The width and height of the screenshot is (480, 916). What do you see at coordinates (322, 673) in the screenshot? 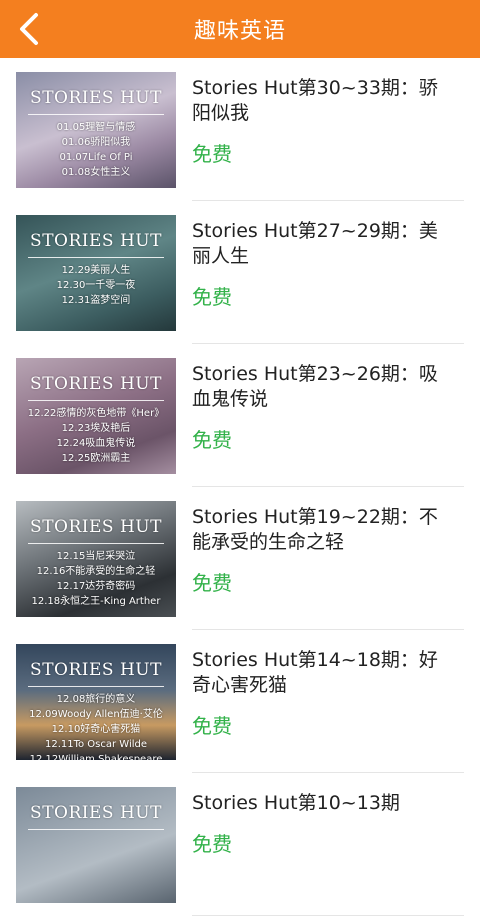
I see `item-title: Stories Hut第14~18期：好奇心害死猫` at bounding box center [322, 673].